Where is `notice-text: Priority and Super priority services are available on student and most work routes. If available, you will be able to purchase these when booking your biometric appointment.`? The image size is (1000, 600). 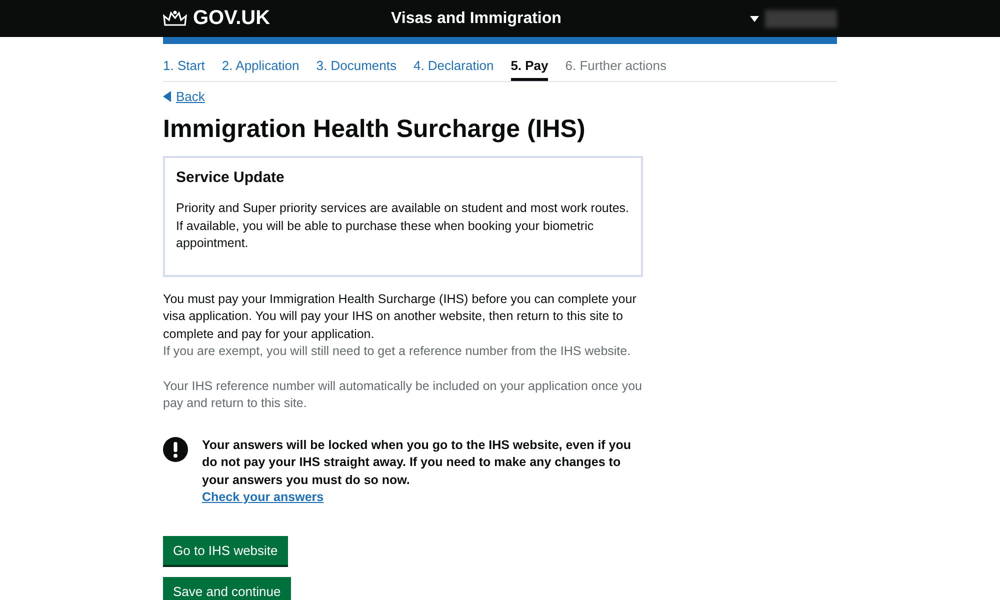
notice-text: Priority and Super priority services are available on student and most work routes. If available, you will be able to purchase these when booking your biometric appointment. is located at coordinates (403, 226).